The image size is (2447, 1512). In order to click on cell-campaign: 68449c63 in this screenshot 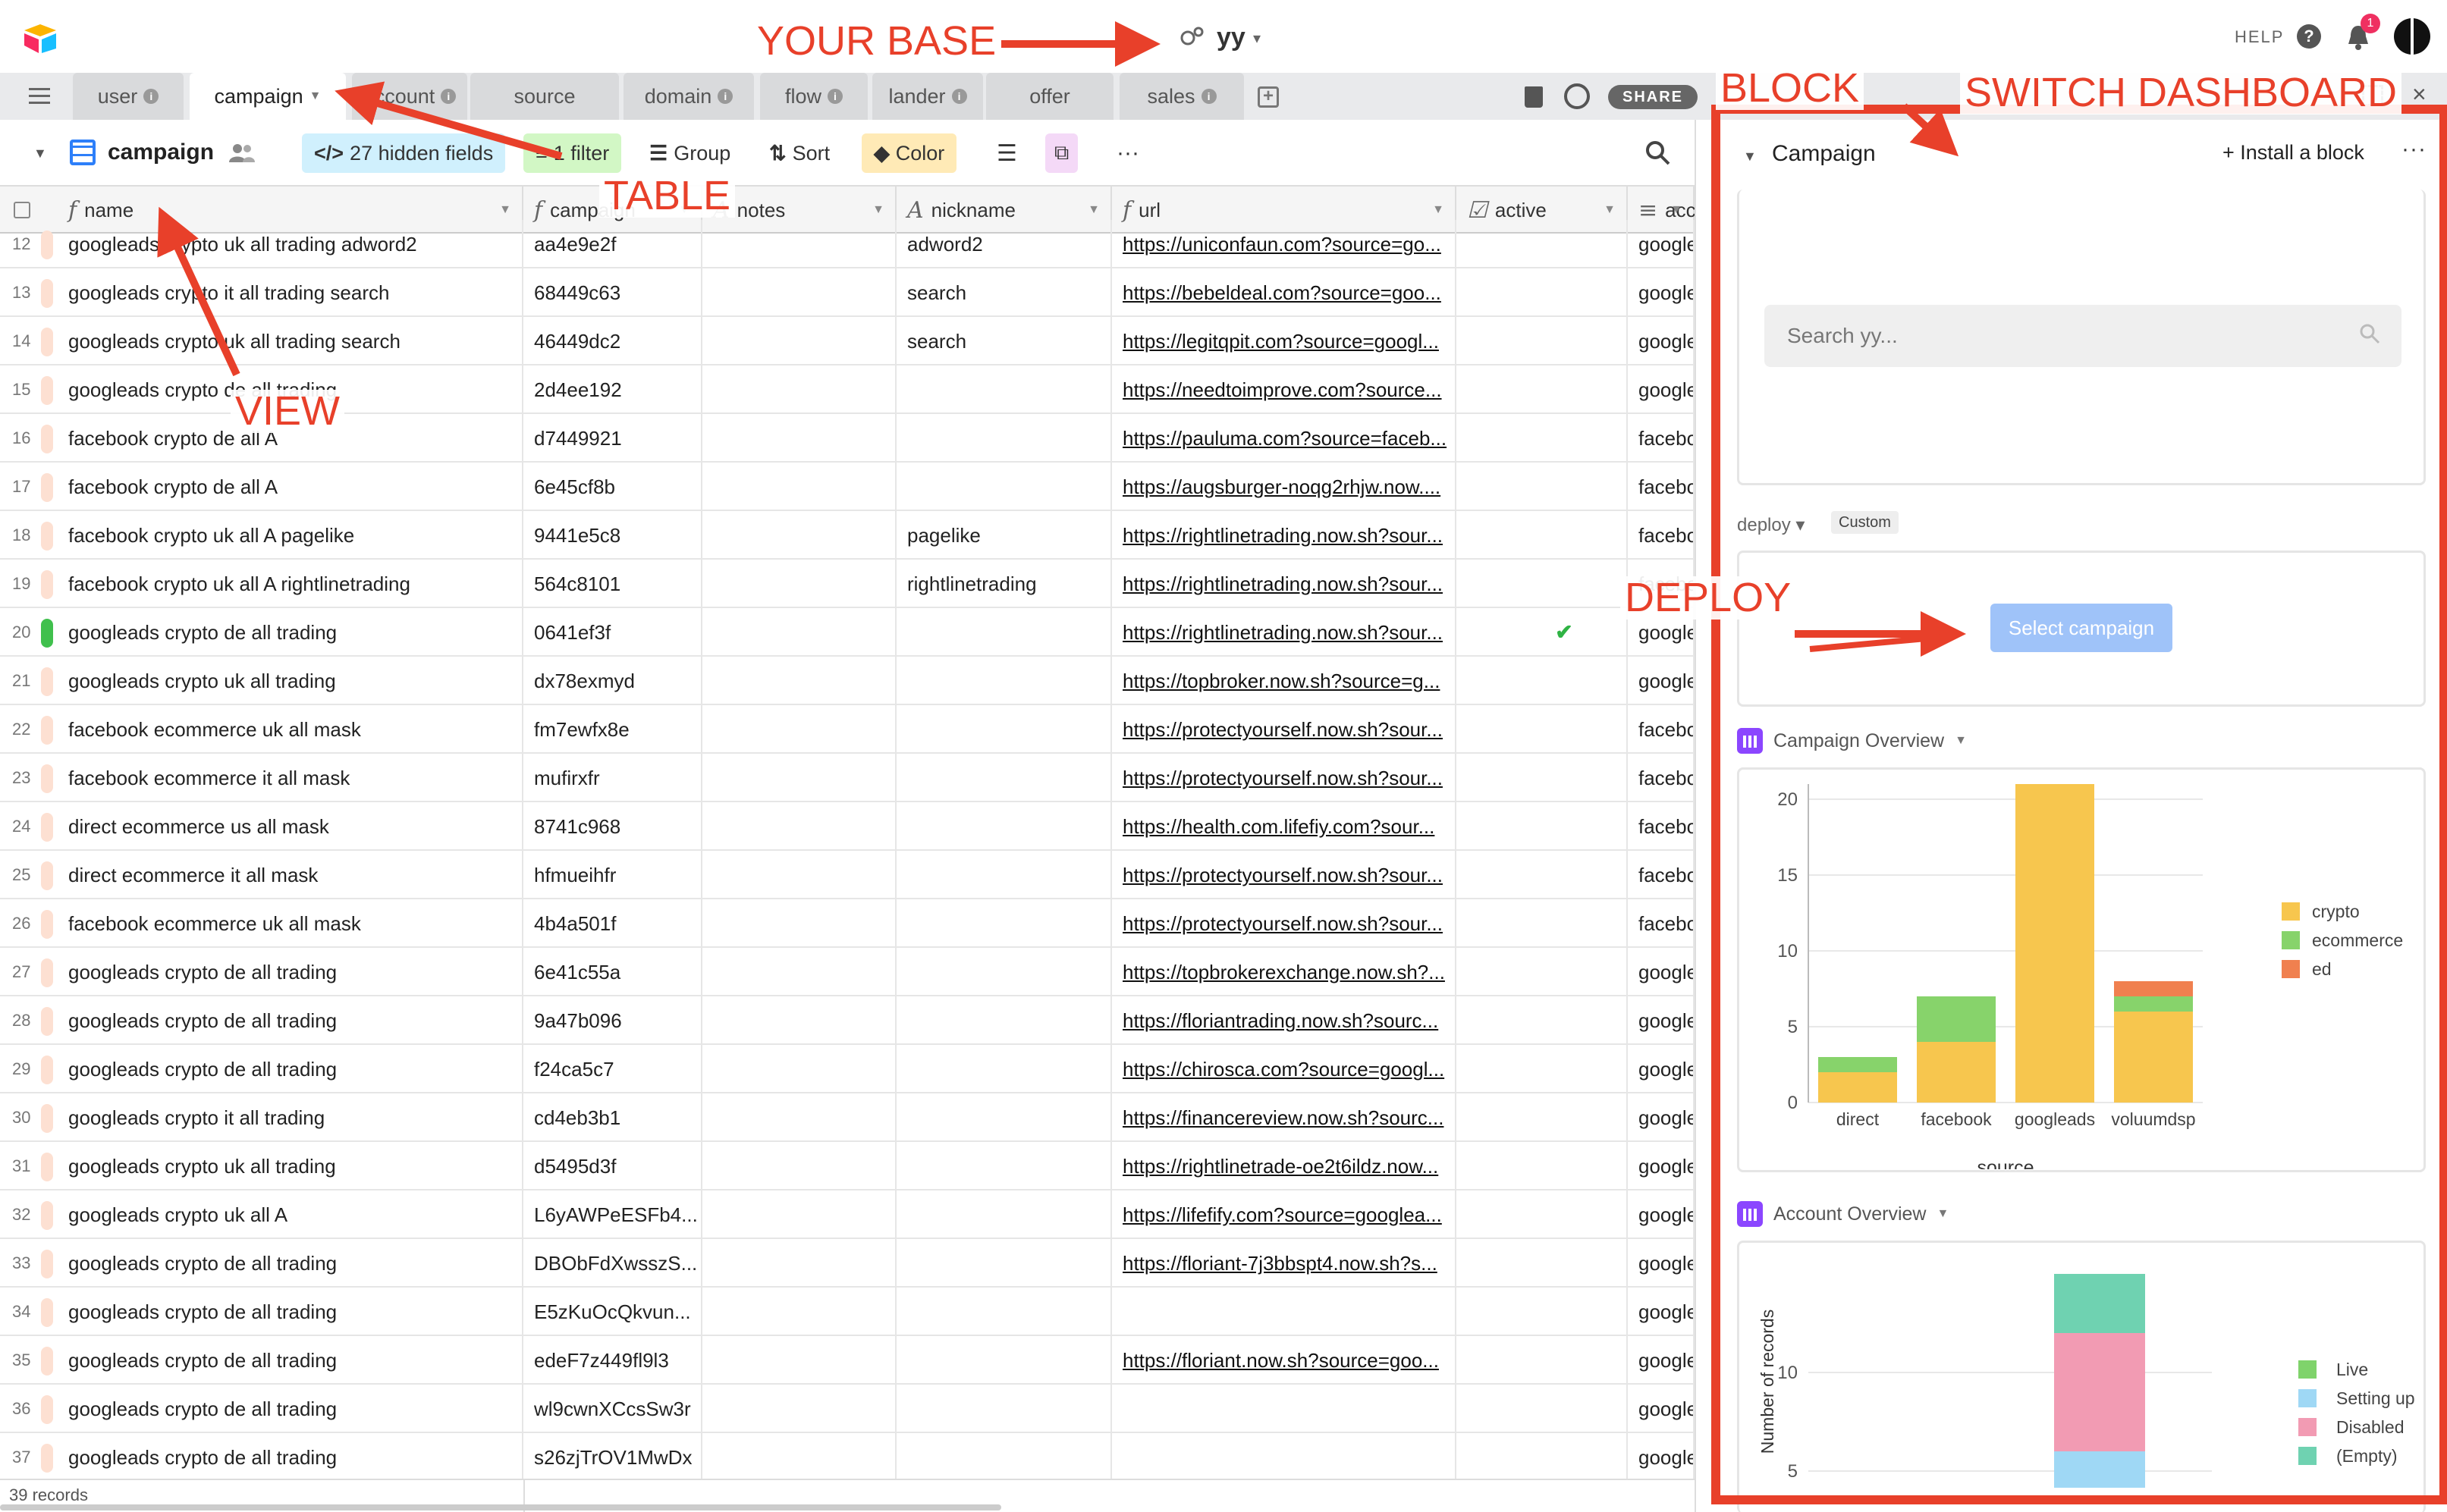, I will do `click(612, 292)`.